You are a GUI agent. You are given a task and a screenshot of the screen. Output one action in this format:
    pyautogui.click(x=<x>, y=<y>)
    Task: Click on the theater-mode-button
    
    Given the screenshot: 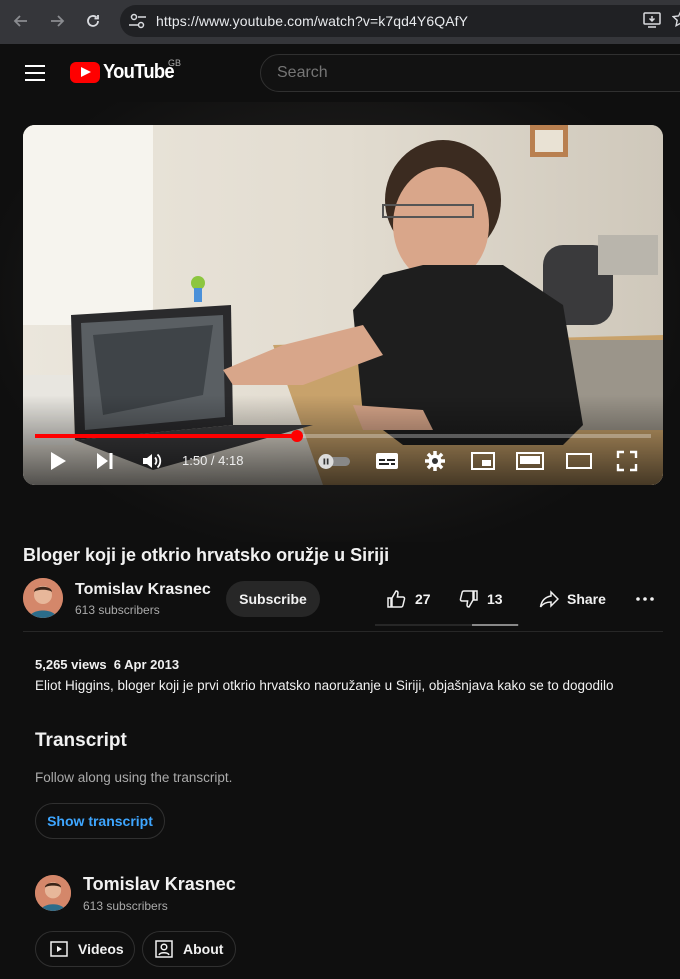 What is the action you would take?
    pyautogui.click(x=530, y=461)
    